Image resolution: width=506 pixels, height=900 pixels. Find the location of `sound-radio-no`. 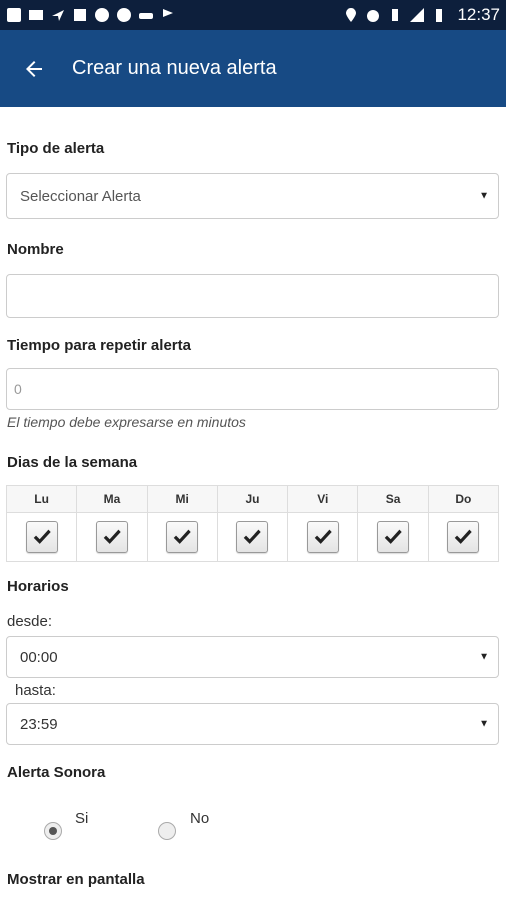

sound-radio-no is located at coordinates (167, 831).